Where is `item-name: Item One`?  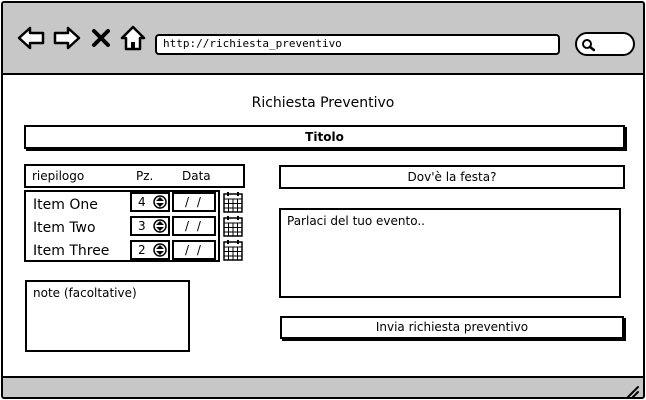 item-name: Item One is located at coordinates (65, 205).